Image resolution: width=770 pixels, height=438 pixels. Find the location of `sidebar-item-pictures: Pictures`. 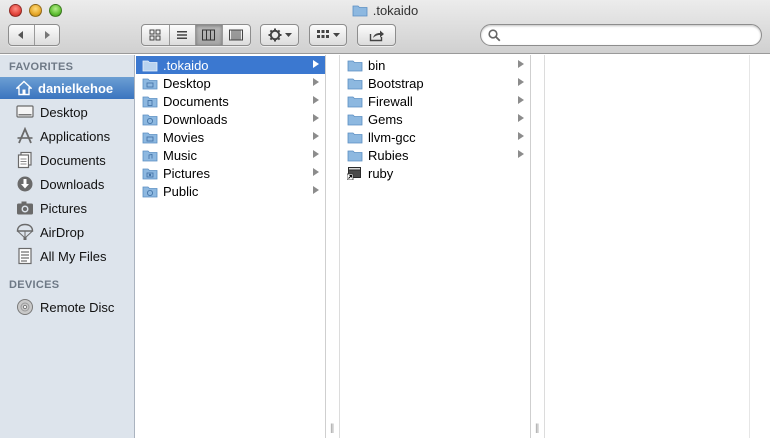

sidebar-item-pictures: Pictures is located at coordinates (67, 208).